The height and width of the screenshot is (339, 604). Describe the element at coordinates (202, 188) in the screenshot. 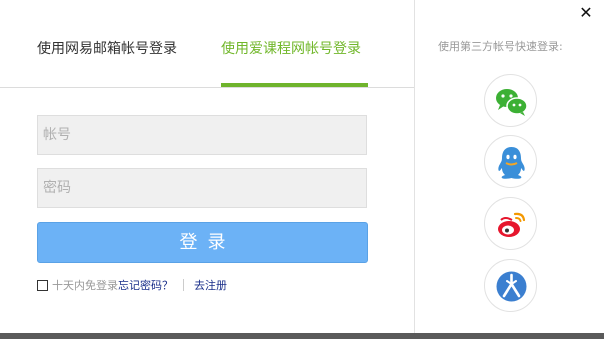

I see `password-input` at that location.